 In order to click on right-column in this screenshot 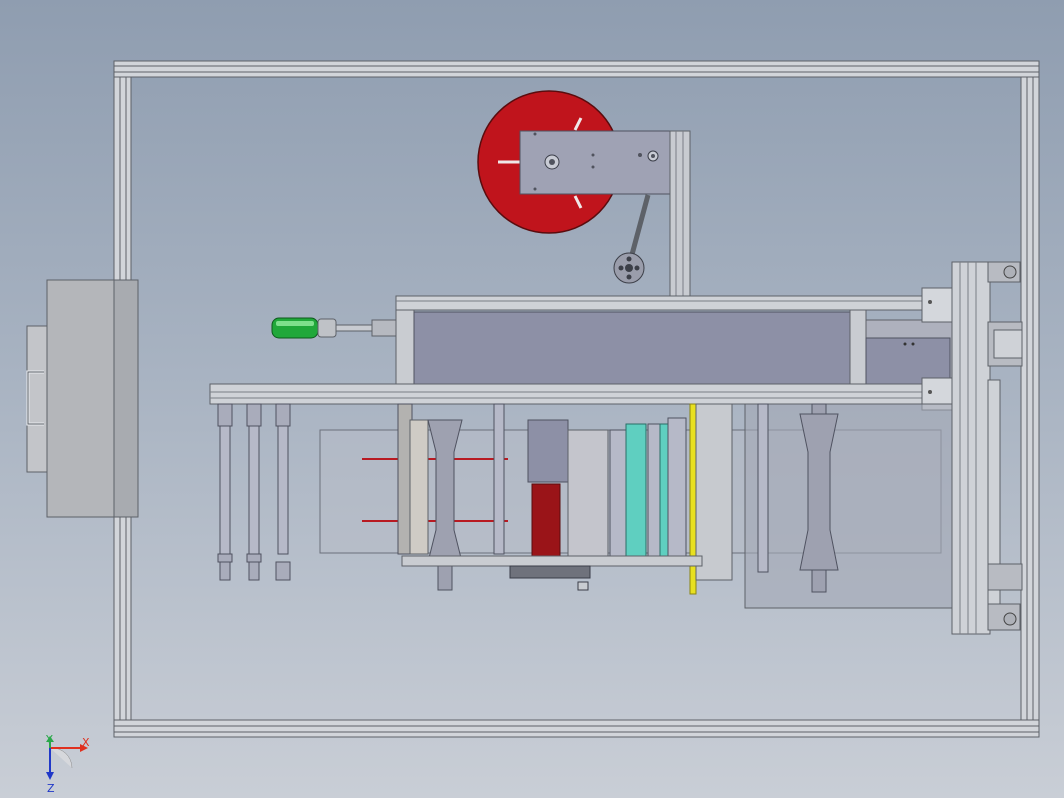, I will do `click(987, 448)`.